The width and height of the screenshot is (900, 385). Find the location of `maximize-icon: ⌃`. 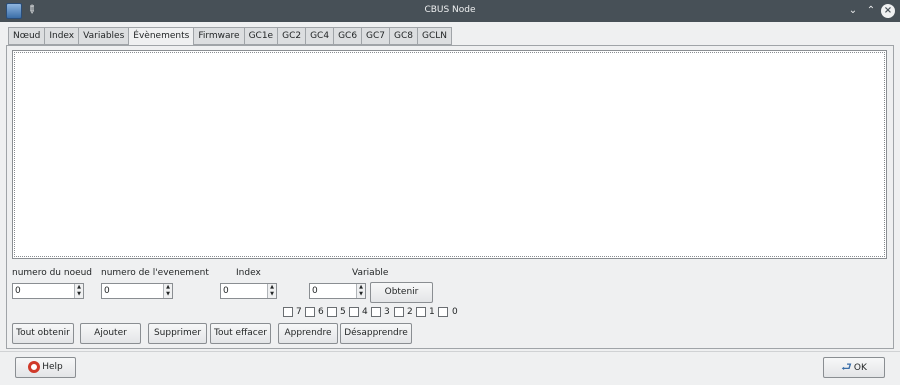

maximize-icon: ⌃ is located at coordinates (871, 11).